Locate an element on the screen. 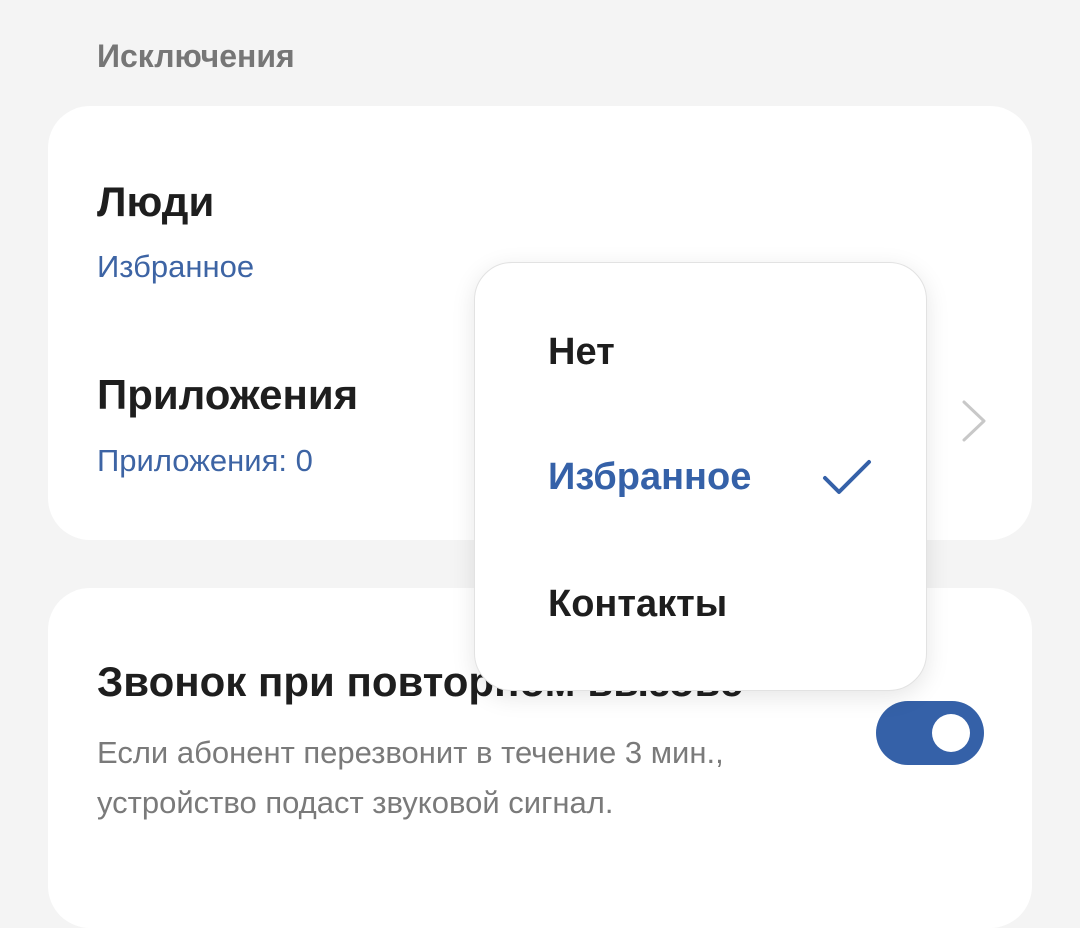  option-contacts: Контакты is located at coordinates (637, 604).